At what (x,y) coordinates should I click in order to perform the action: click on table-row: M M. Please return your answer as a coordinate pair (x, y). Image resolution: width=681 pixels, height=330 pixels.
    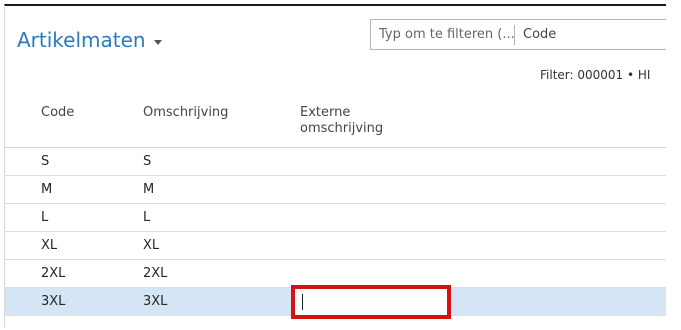
    Looking at the image, I should click on (335, 190).